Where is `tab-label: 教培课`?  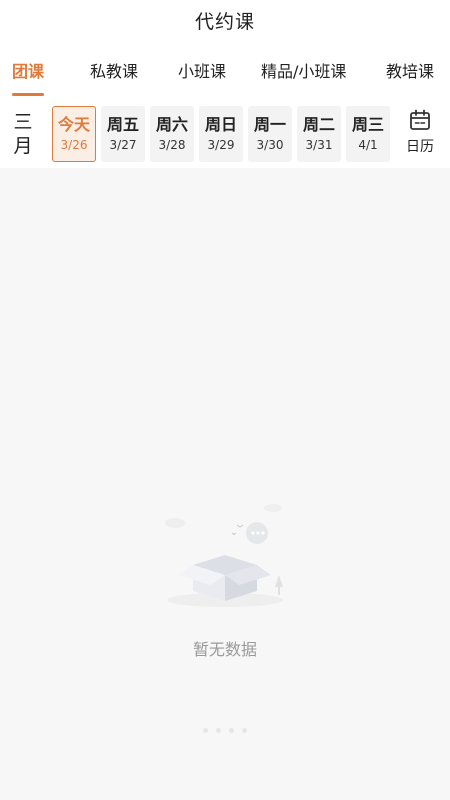
tab-label: 教培课 is located at coordinates (410, 71).